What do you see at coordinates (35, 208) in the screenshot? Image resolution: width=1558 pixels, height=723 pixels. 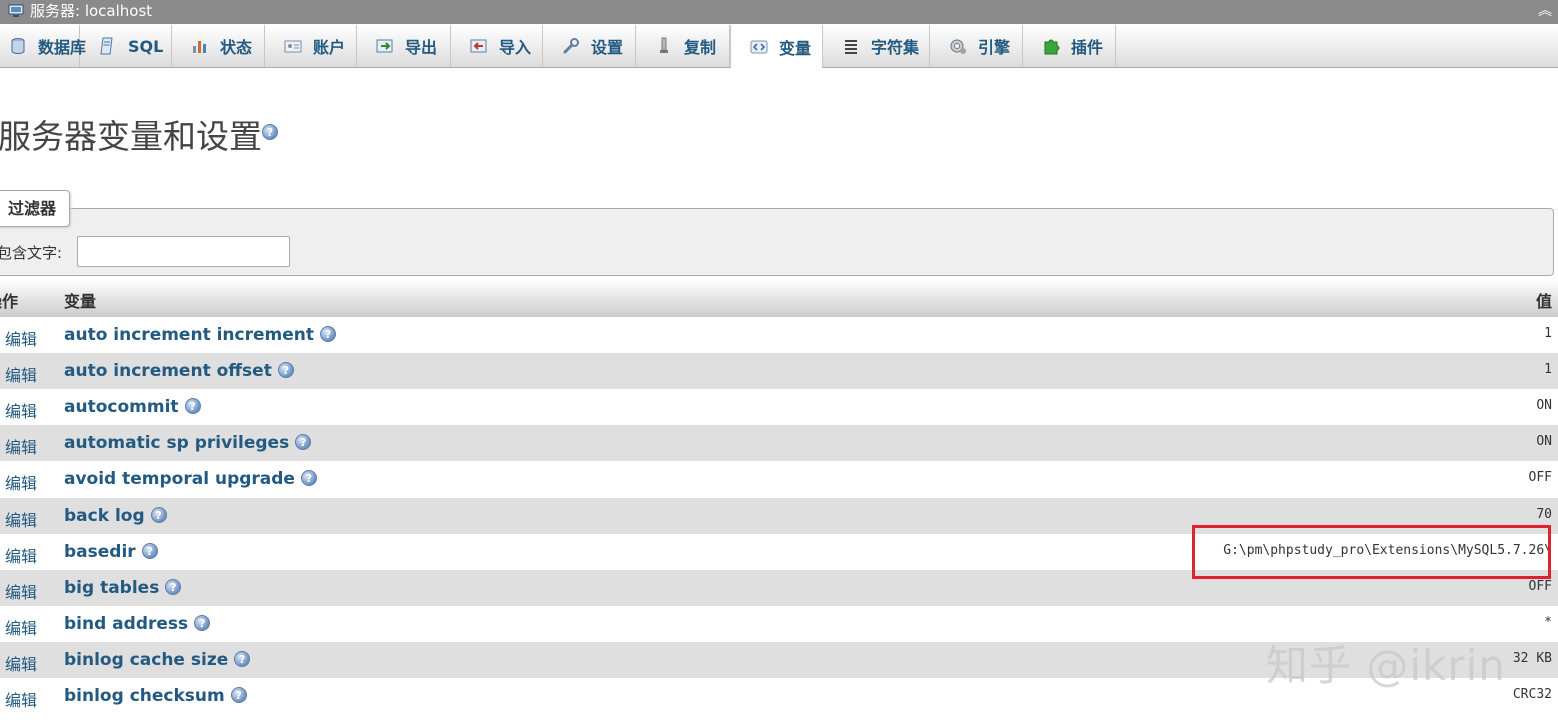 I see `filter-legend: 过滤器` at bounding box center [35, 208].